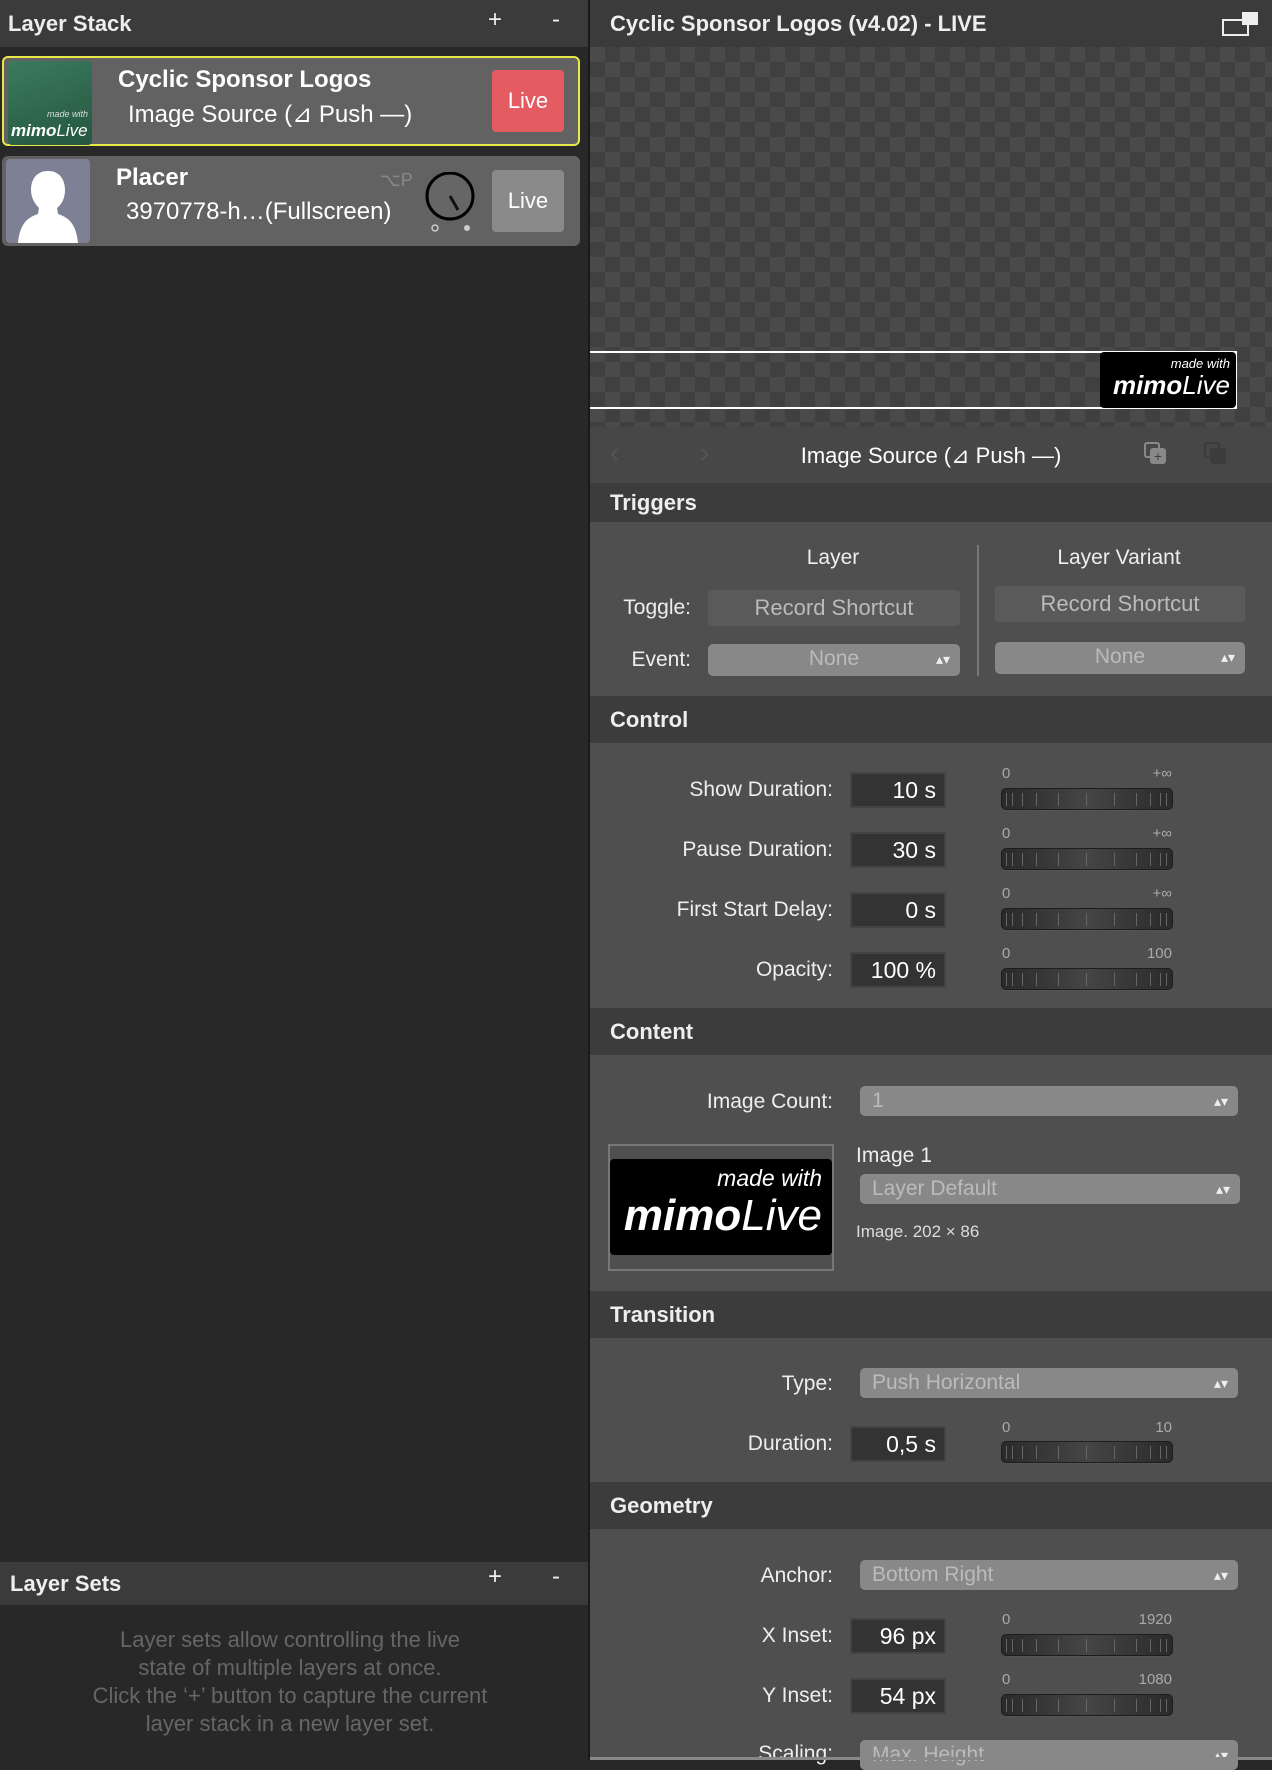  Describe the element at coordinates (931, 1031) in the screenshot. I see `content-section-header: Content` at that location.